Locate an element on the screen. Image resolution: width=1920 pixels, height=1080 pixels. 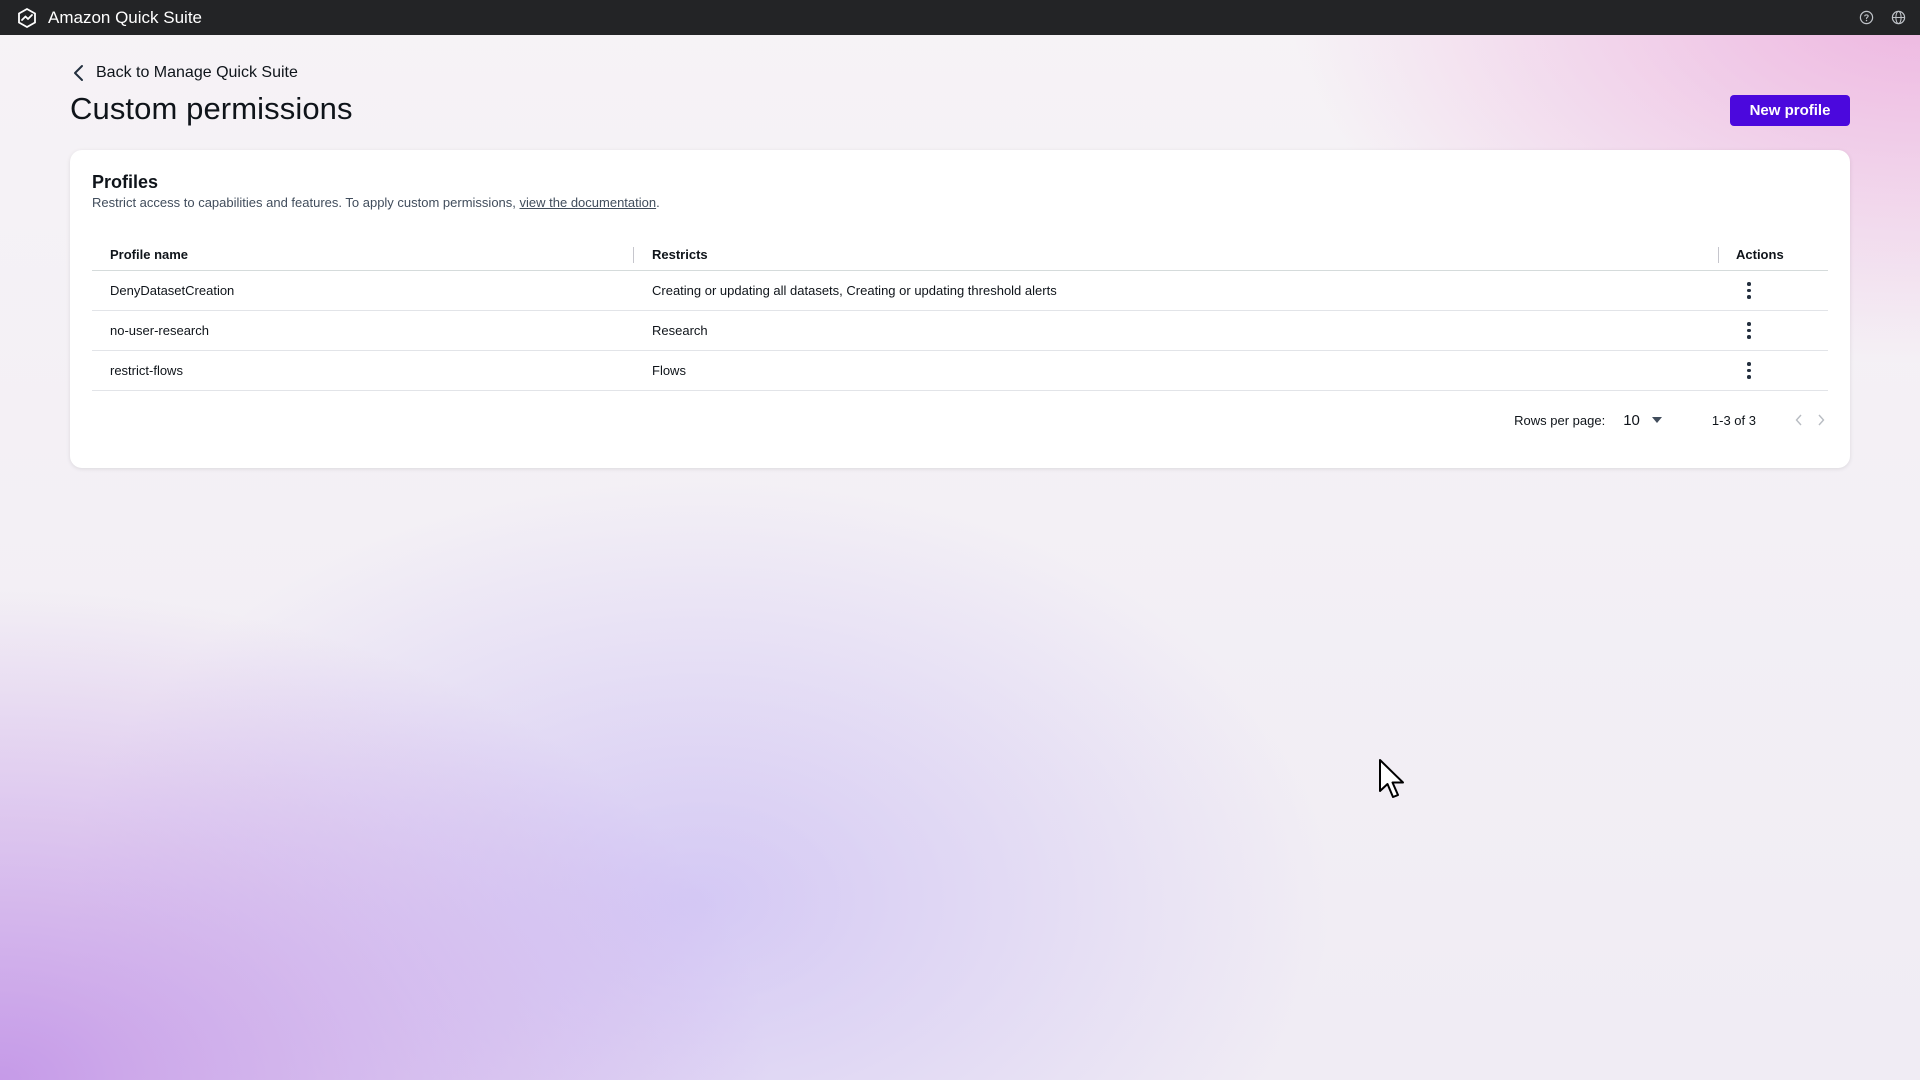
column-header-restricts: Restricts is located at coordinates (680, 254).